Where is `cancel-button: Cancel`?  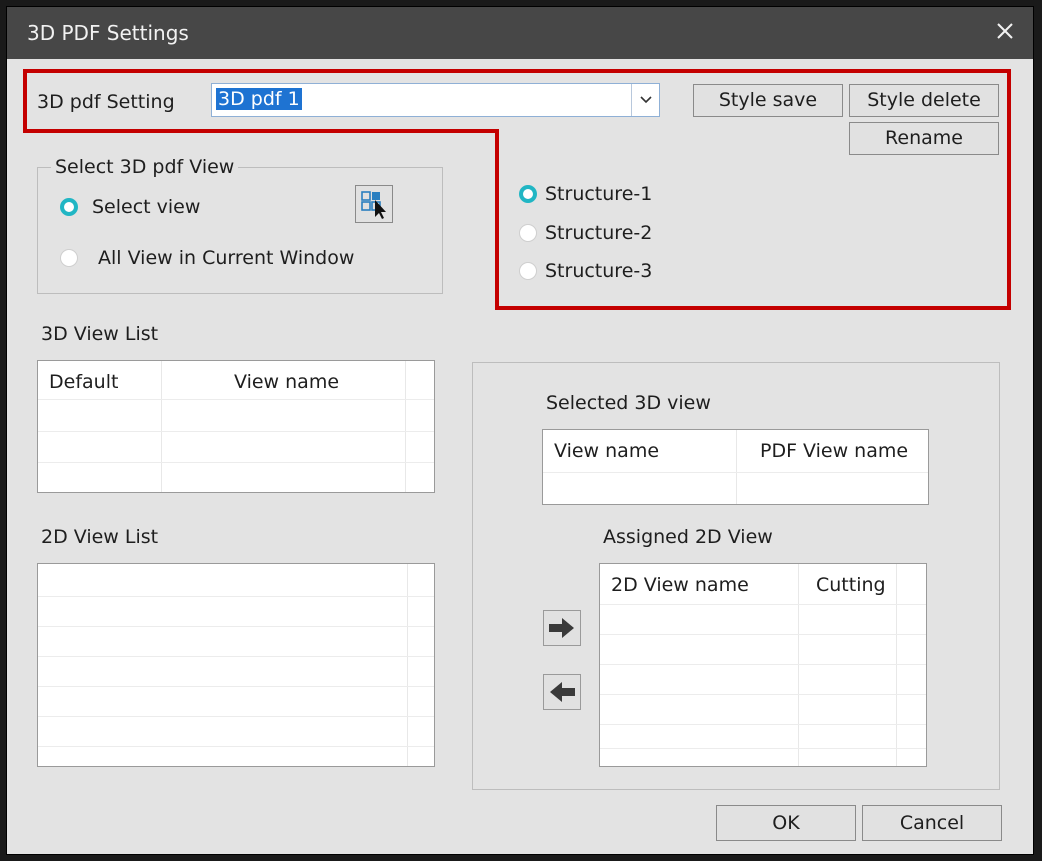 cancel-button: Cancel is located at coordinates (932, 823).